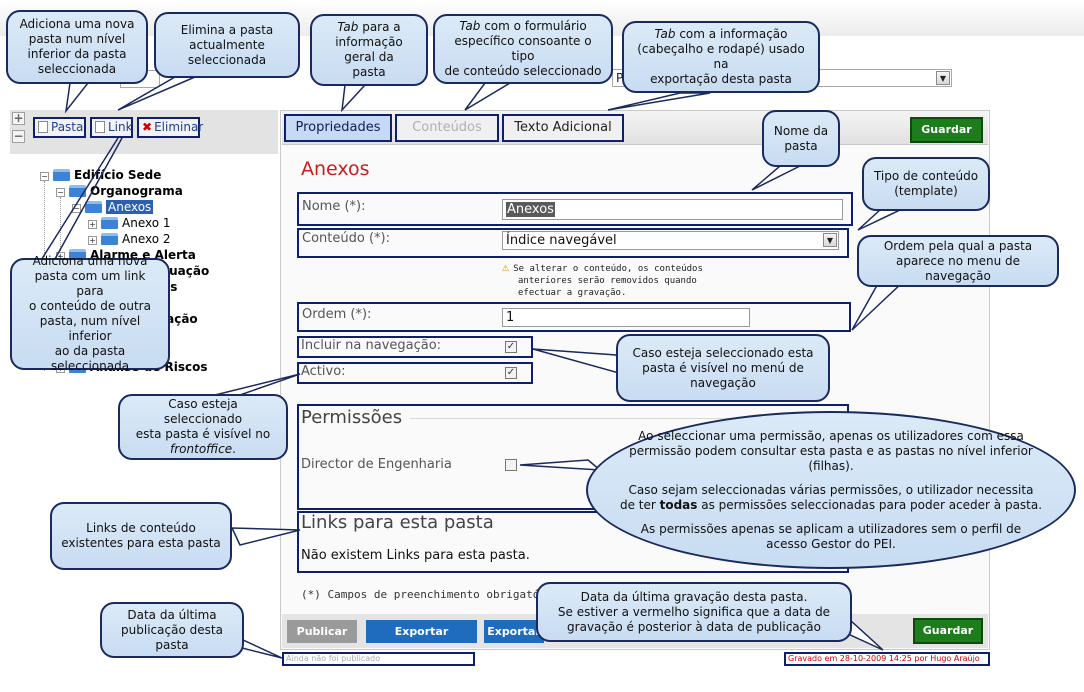 The image size is (1084, 692). Describe the element at coordinates (415, 555) in the screenshot. I see `links-empty-message: Não existem Links para esta pasta.` at that location.